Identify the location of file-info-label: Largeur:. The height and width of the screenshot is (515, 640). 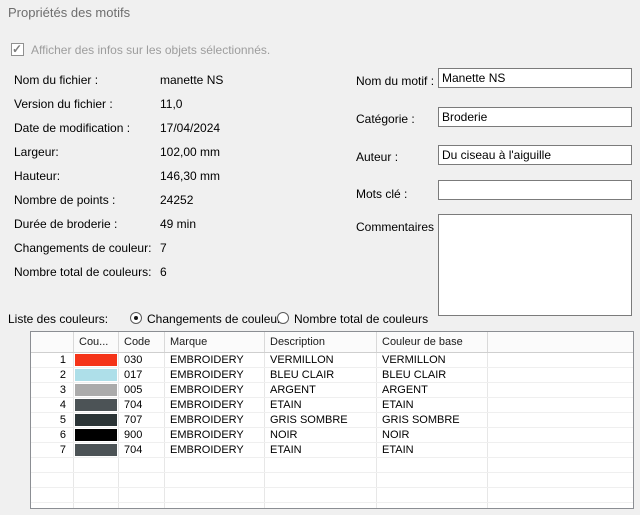
(36, 152).